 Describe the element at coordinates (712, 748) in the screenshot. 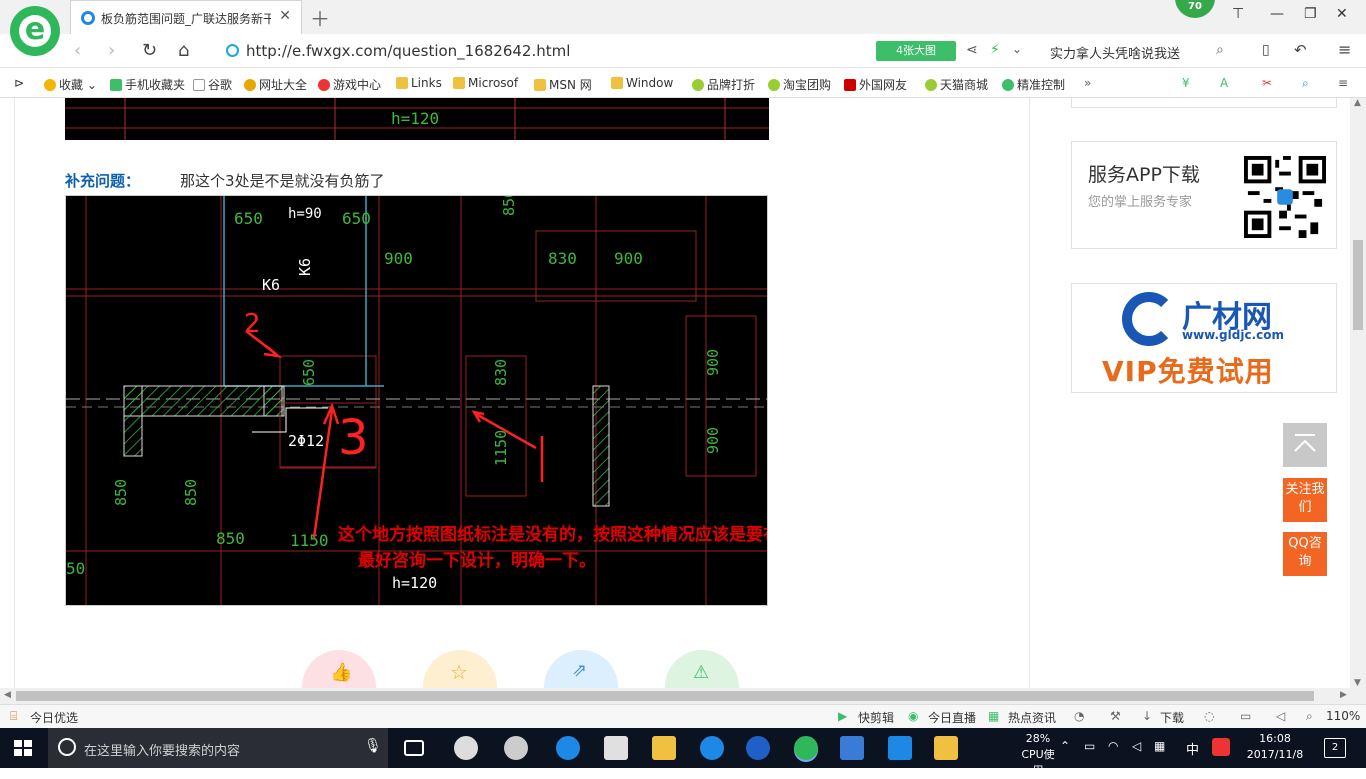

I see `ie-icon` at that location.